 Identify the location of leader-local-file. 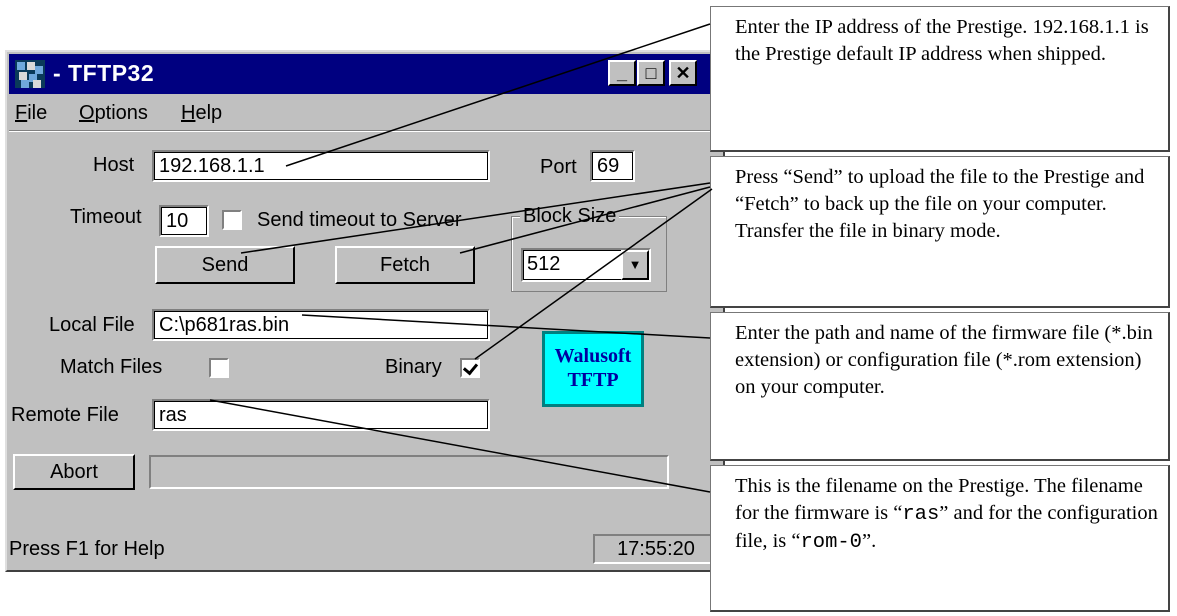
(506, 326).